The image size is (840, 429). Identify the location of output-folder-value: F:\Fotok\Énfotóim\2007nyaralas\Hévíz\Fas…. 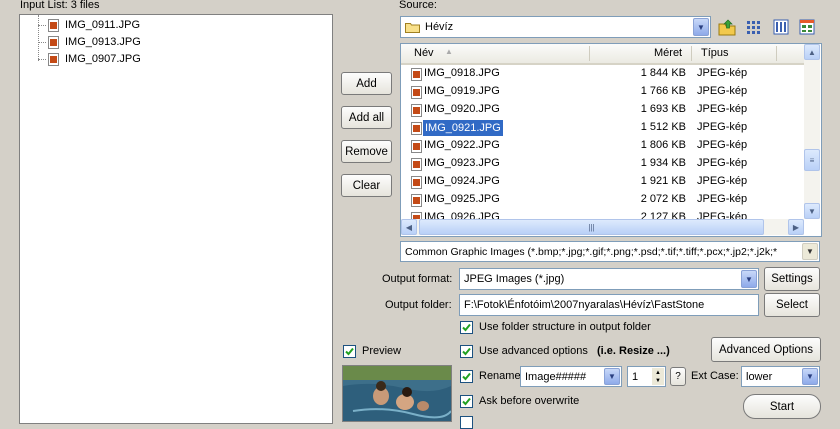
(584, 305).